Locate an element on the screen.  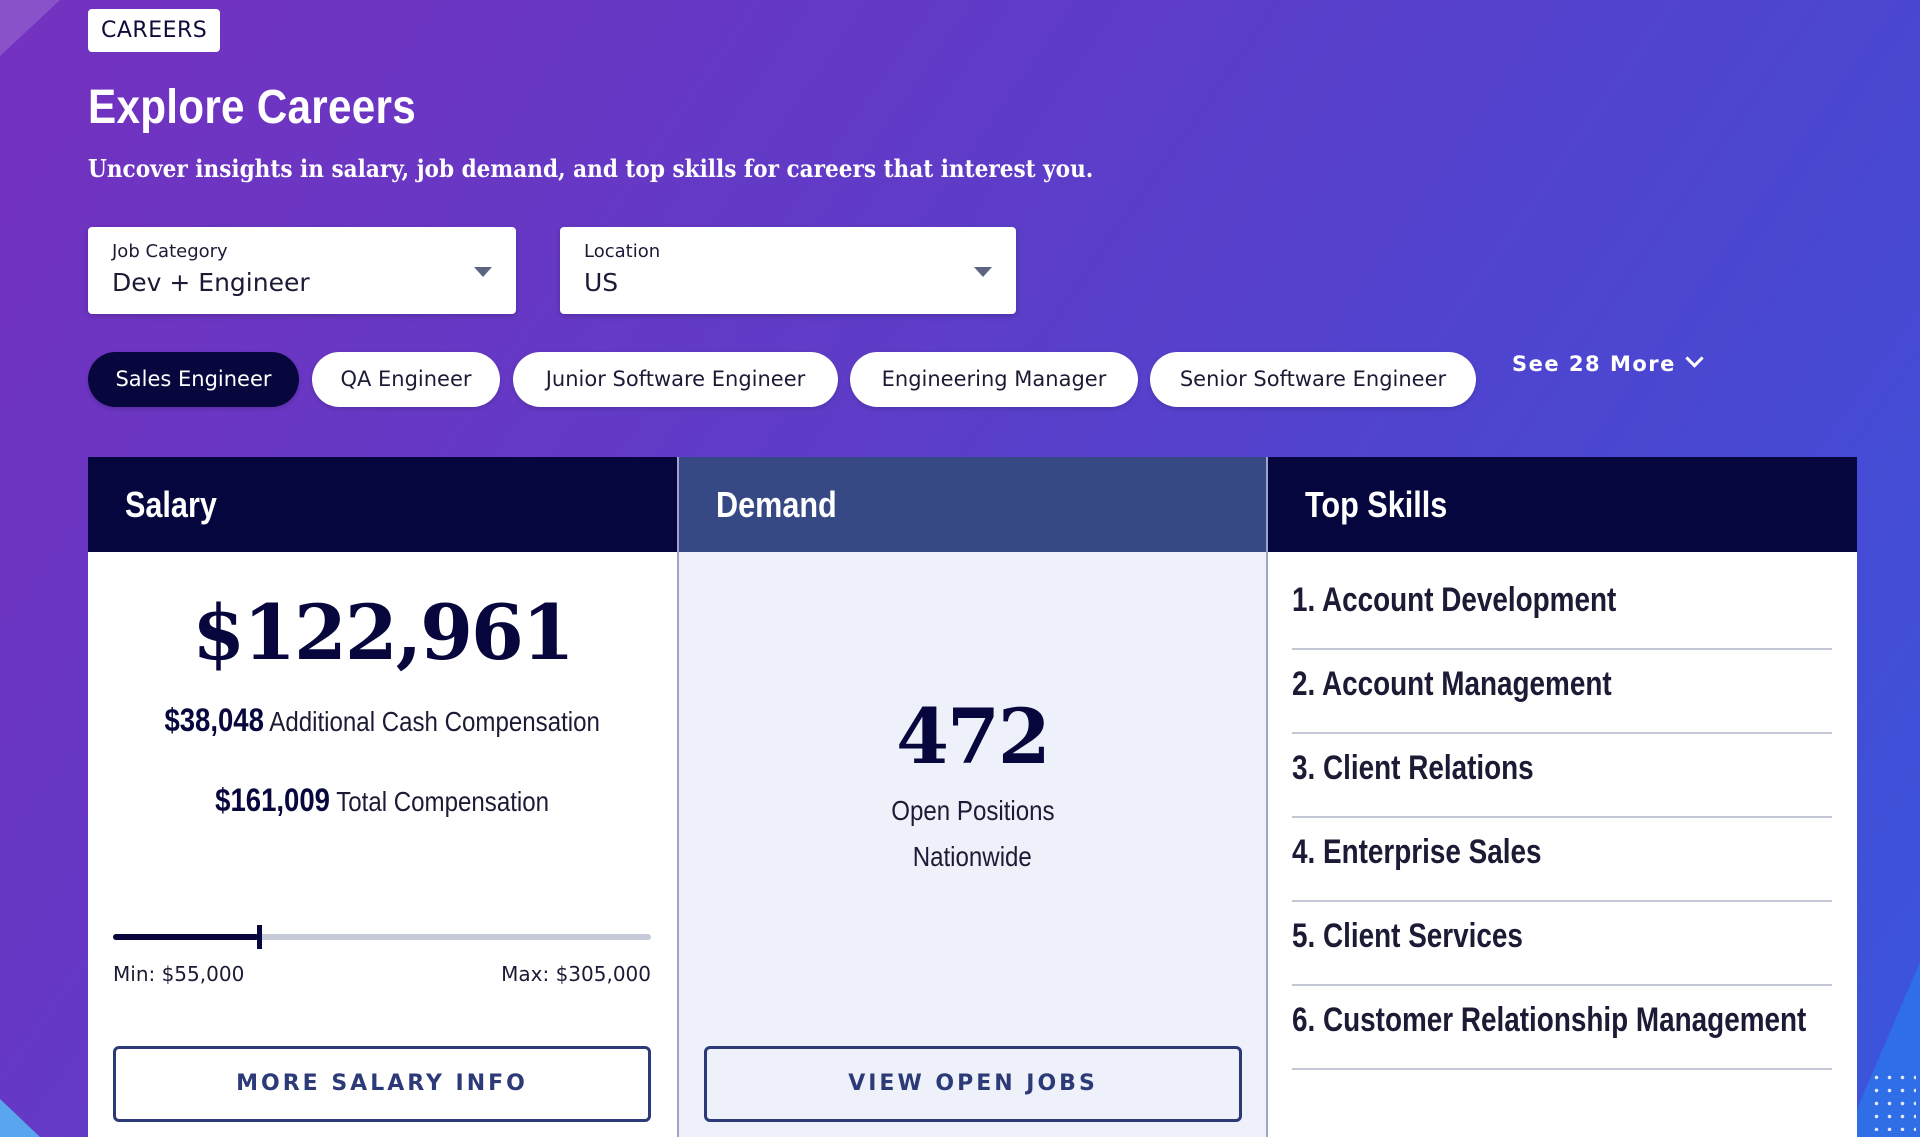
open-positions-count: 472 is located at coordinates (973, 736).